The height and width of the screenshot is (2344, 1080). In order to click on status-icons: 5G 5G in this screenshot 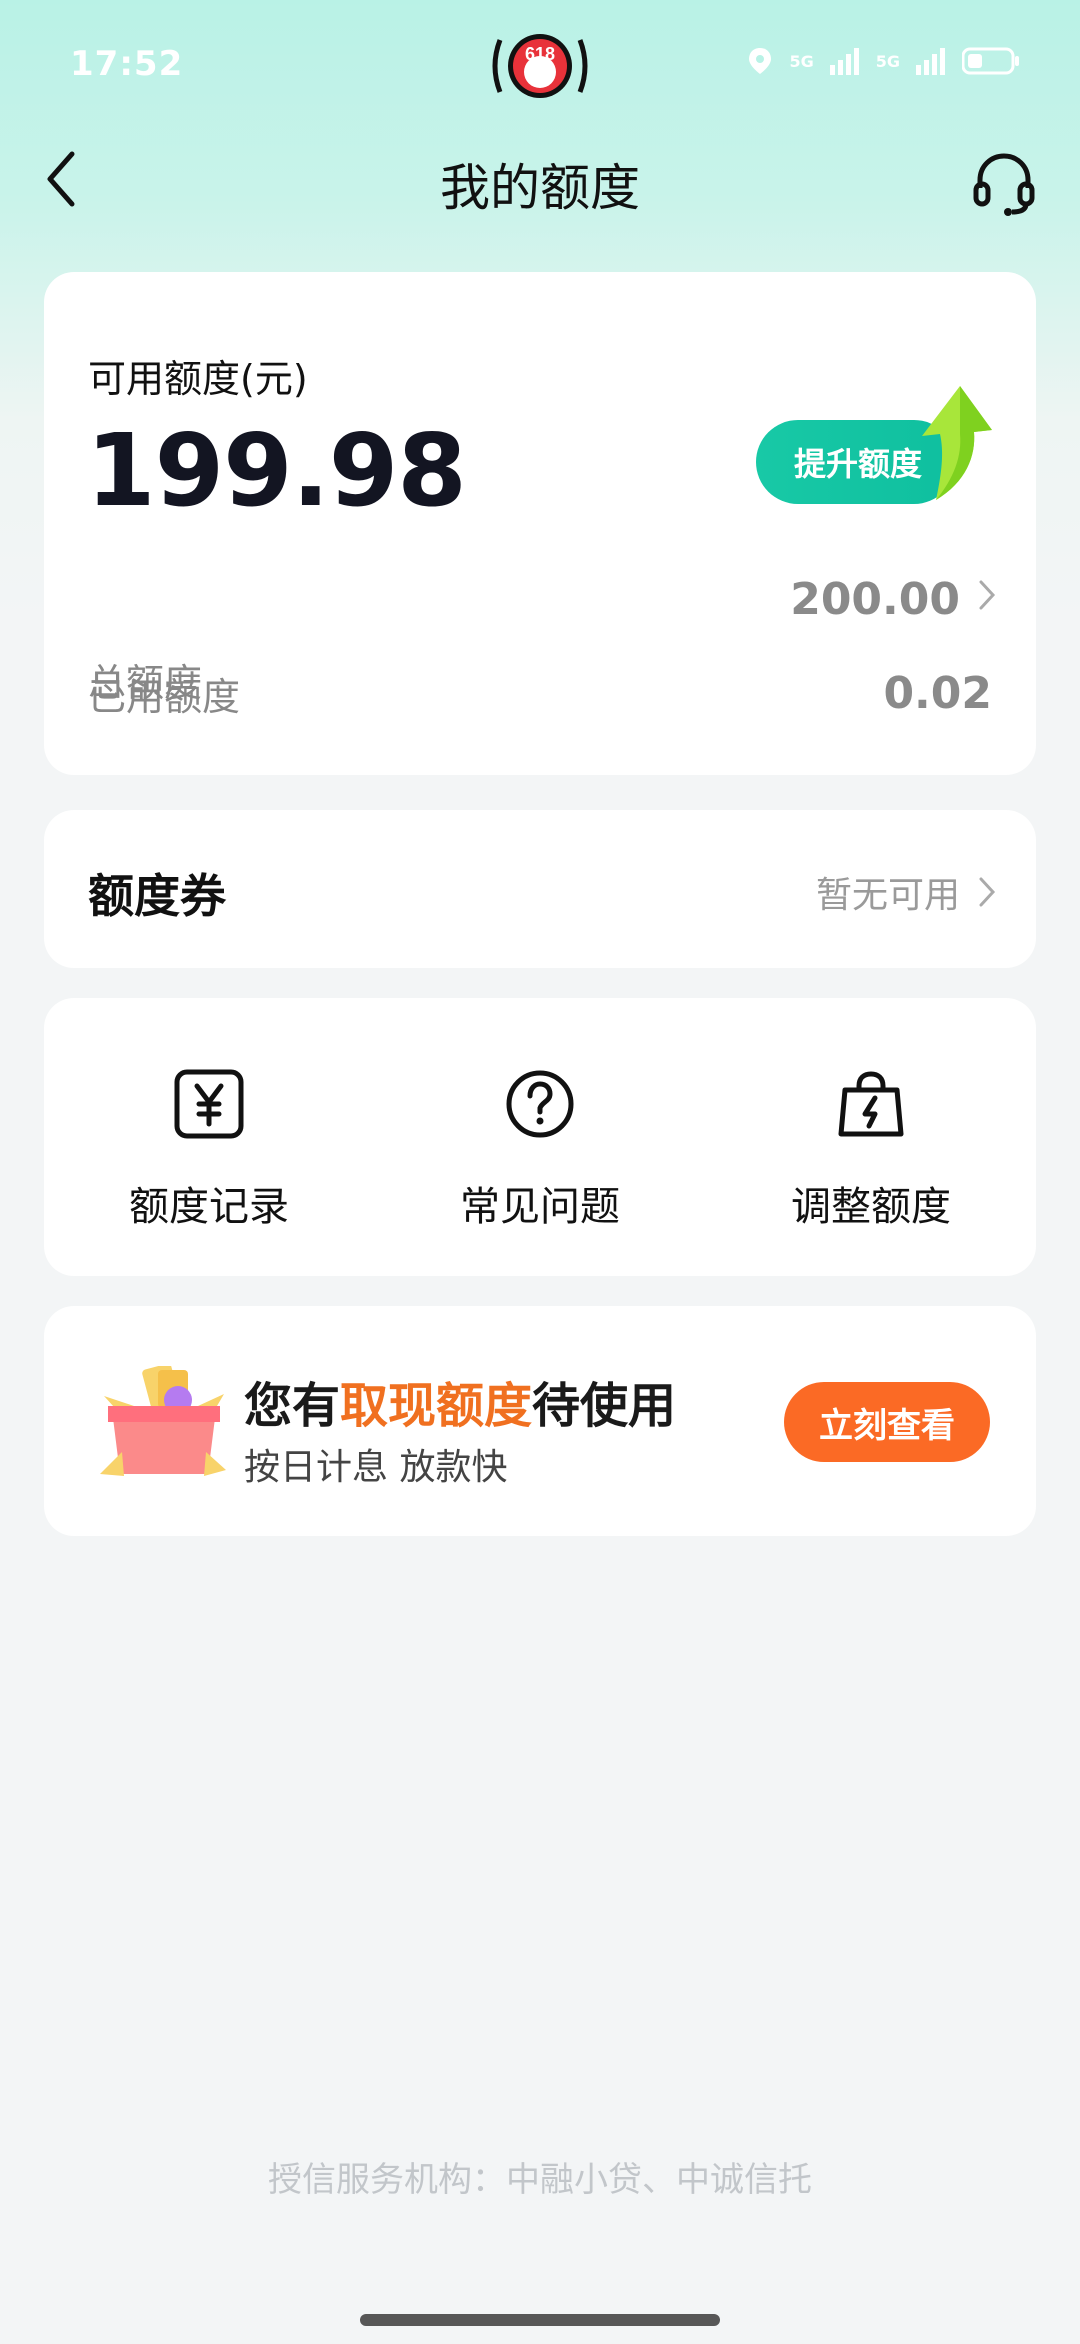, I will do `click(882, 61)`.